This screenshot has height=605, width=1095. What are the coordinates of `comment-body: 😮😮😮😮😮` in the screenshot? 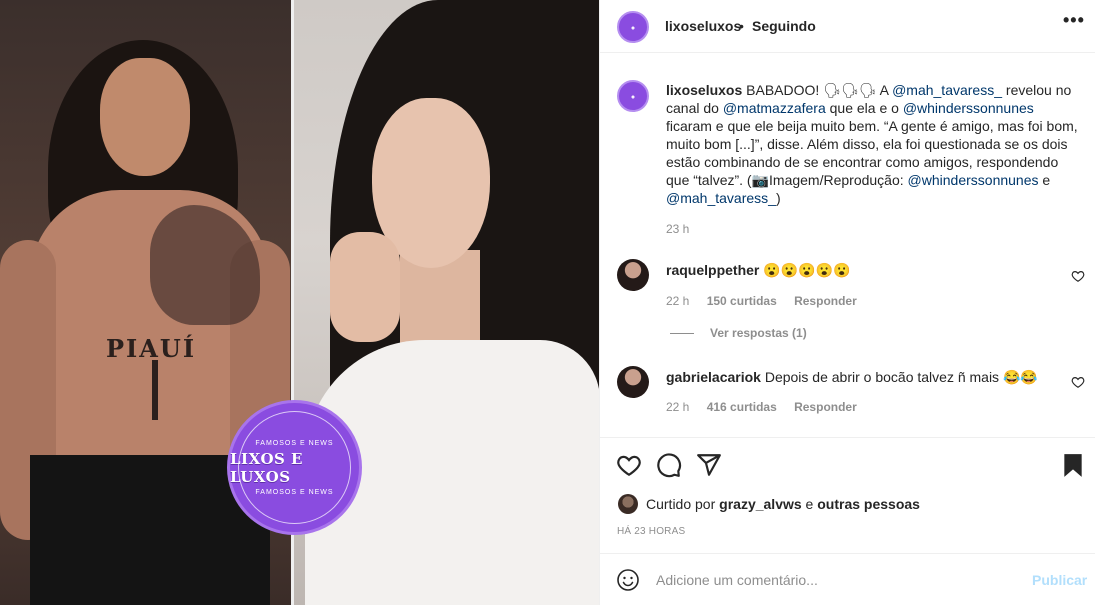 It's located at (807, 270).